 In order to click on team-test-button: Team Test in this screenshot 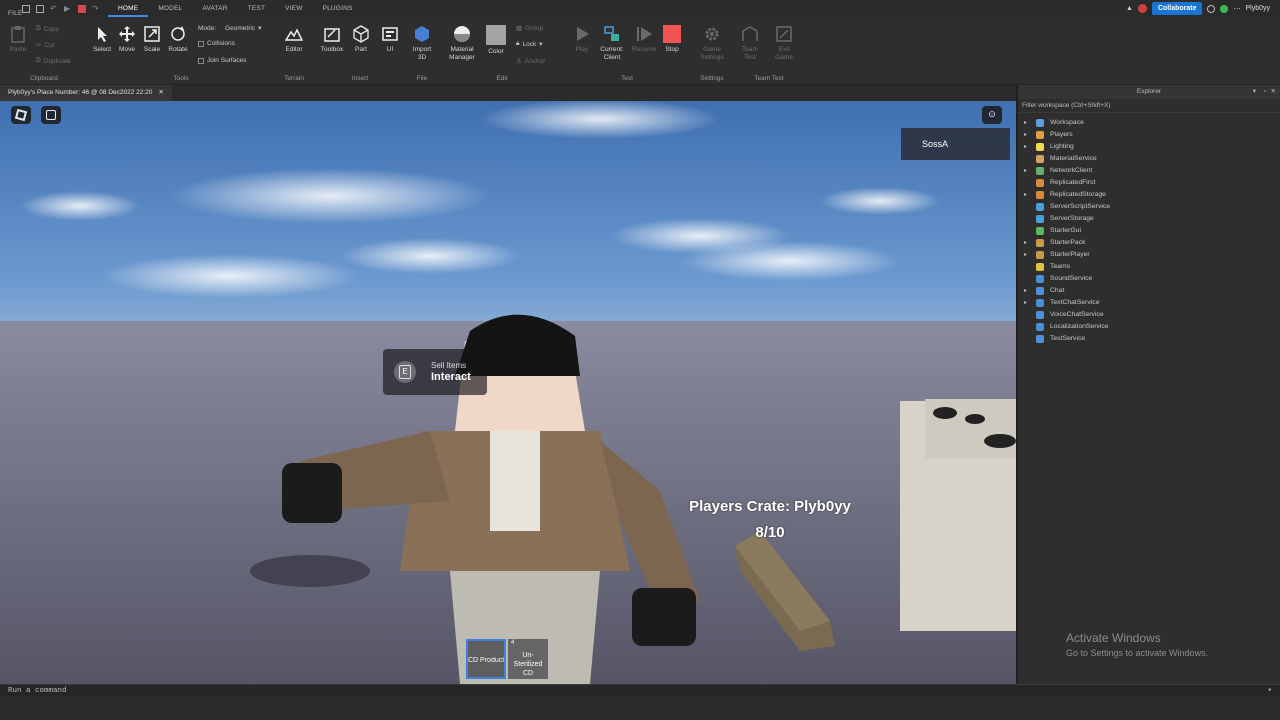, I will do `click(750, 43)`.